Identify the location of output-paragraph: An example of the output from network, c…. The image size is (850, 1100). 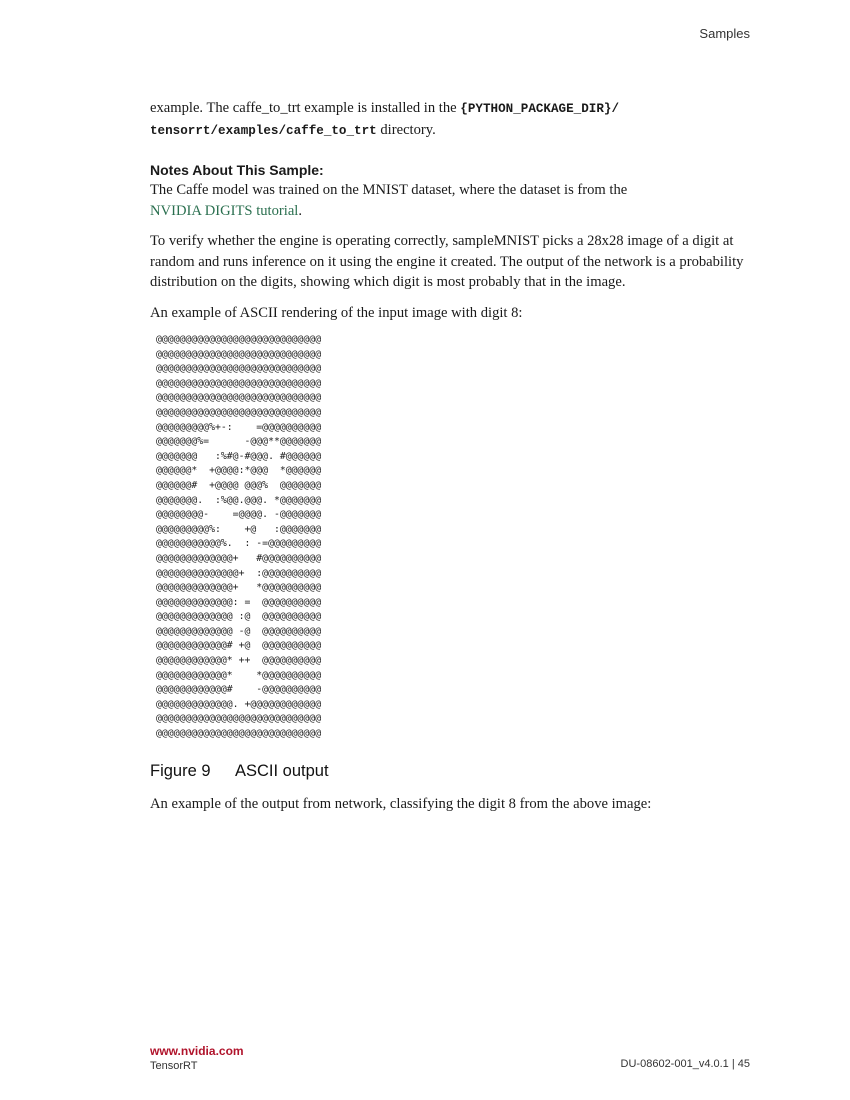
(401, 803).